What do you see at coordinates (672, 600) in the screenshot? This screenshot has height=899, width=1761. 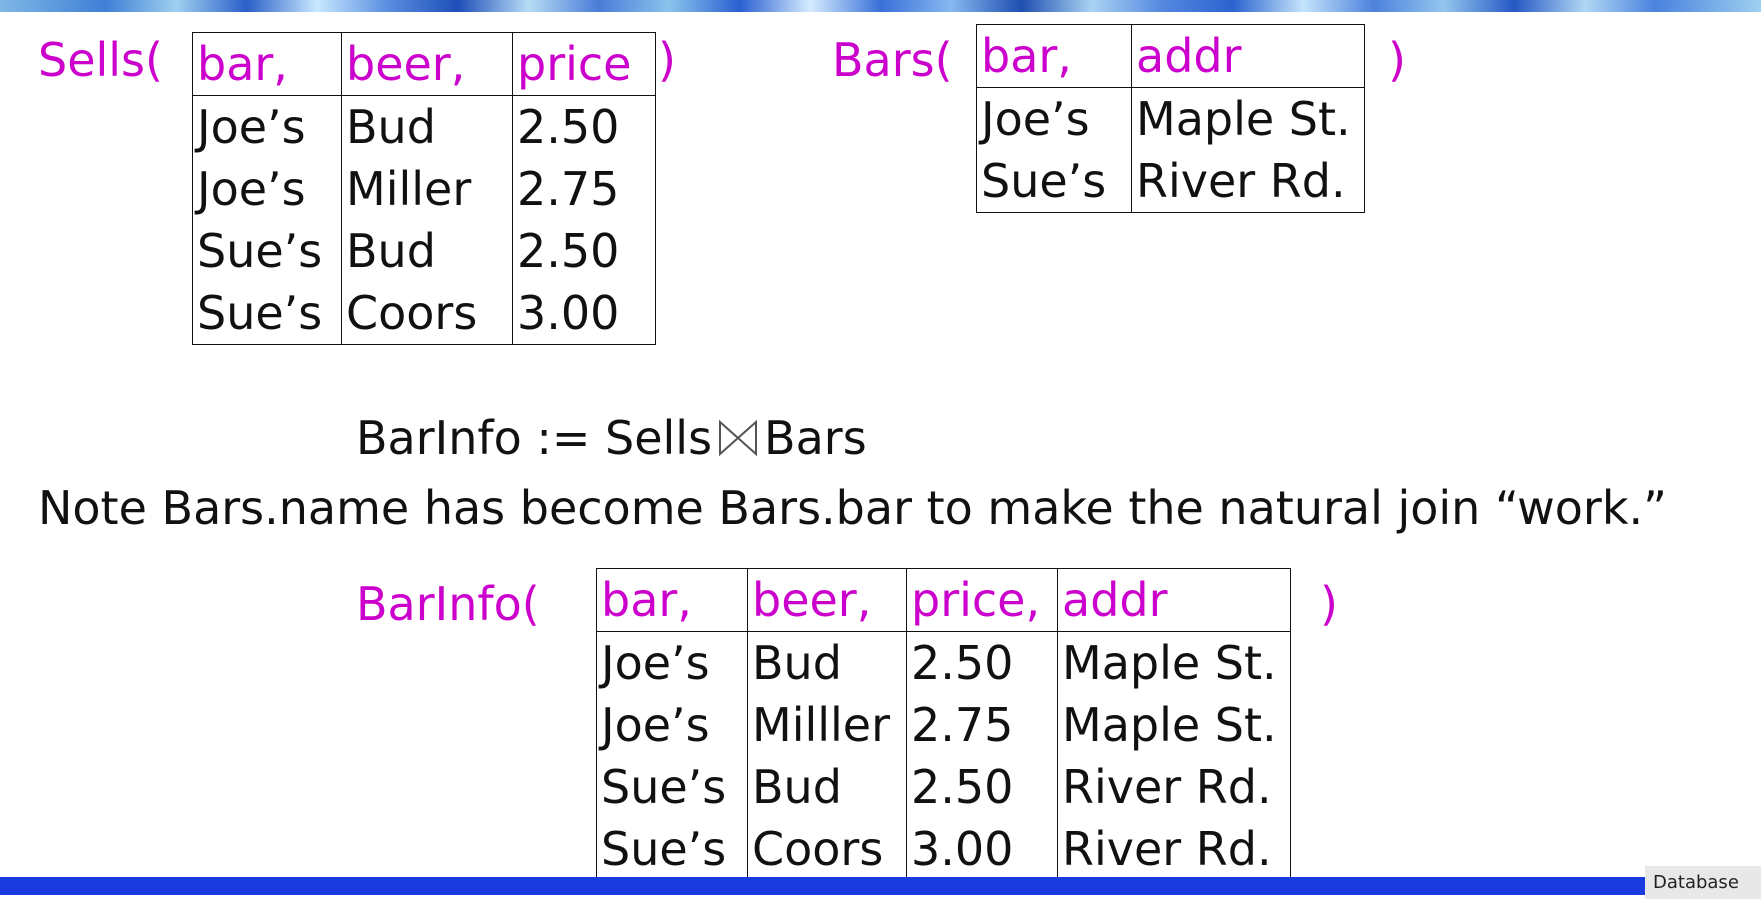 I see `barinfo-col-bar: bar,` at bounding box center [672, 600].